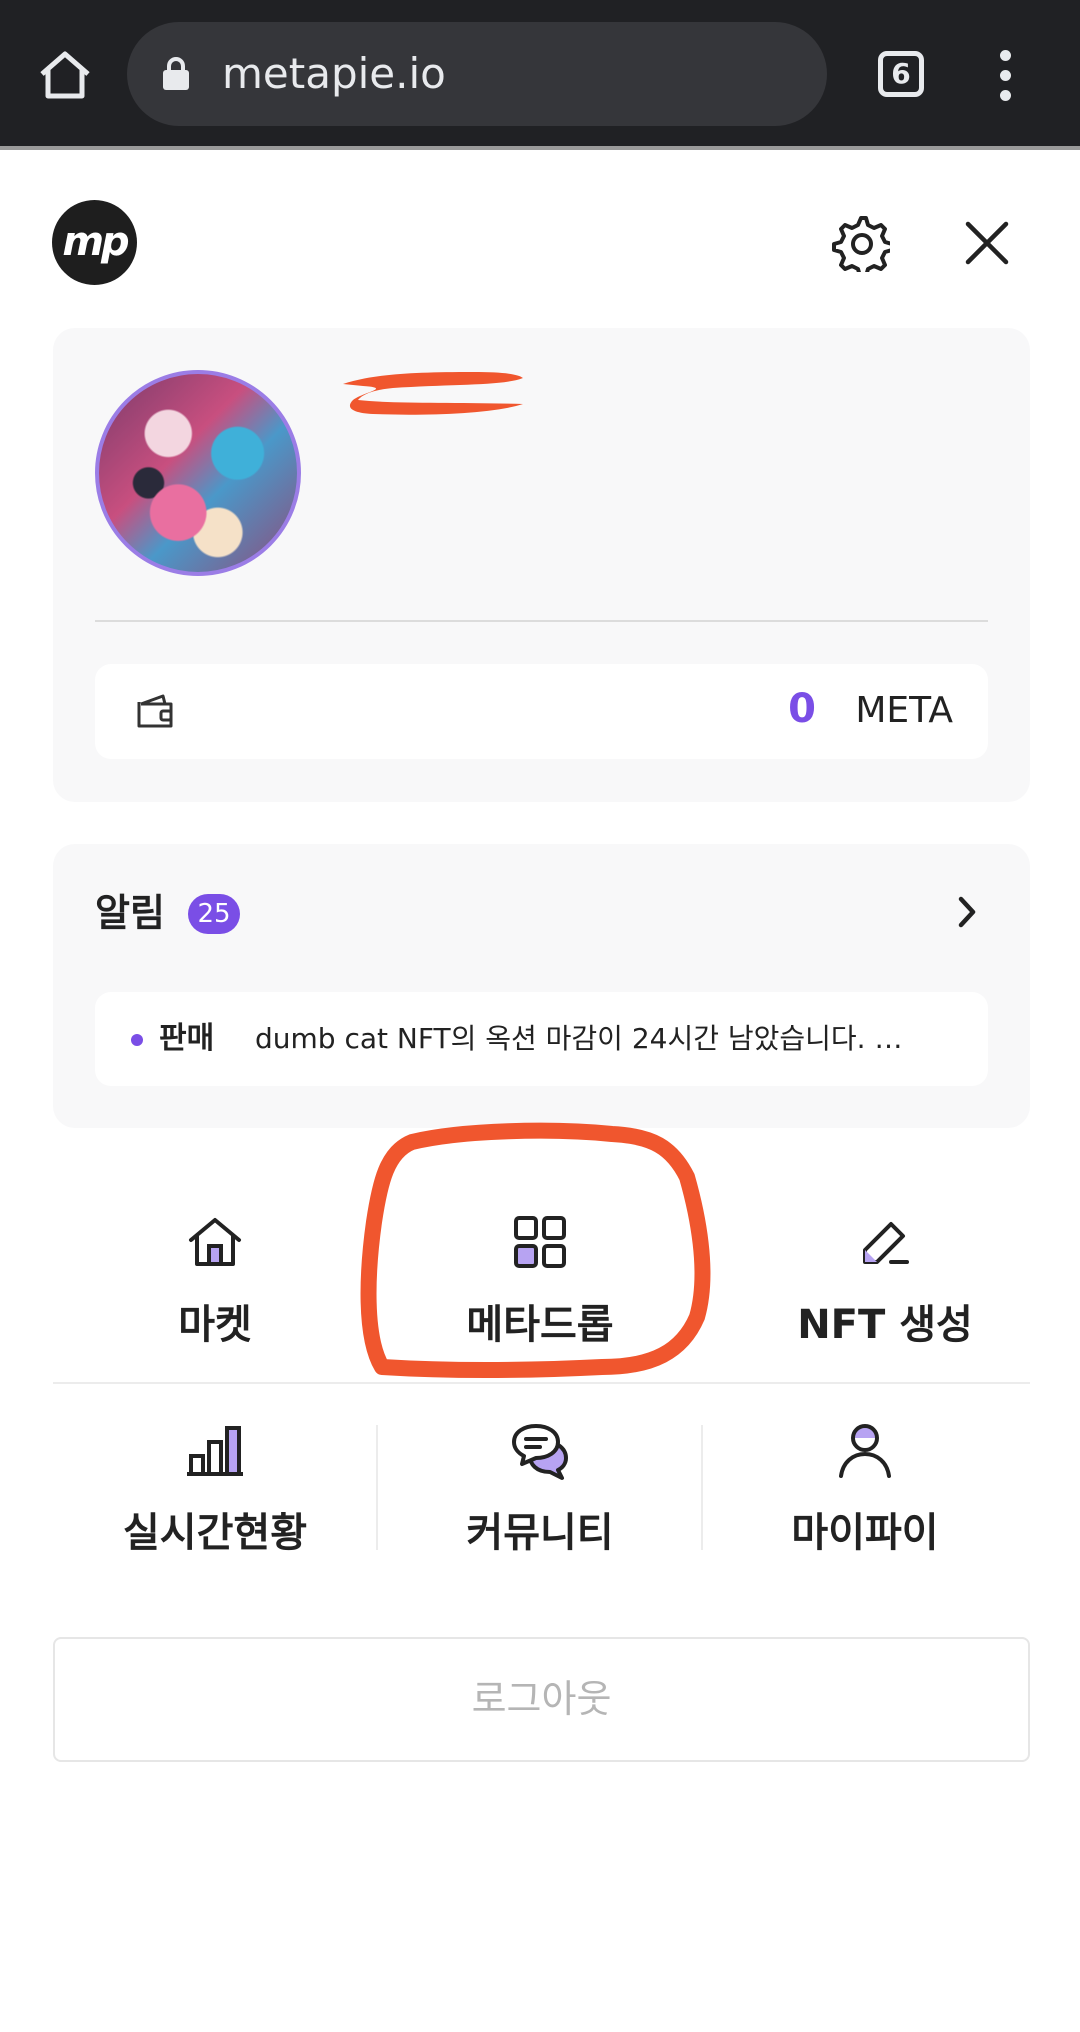 This screenshot has height=2032, width=1080. What do you see at coordinates (865, 1488) in the screenshot?
I see `menu-mypie: 마이파이` at bounding box center [865, 1488].